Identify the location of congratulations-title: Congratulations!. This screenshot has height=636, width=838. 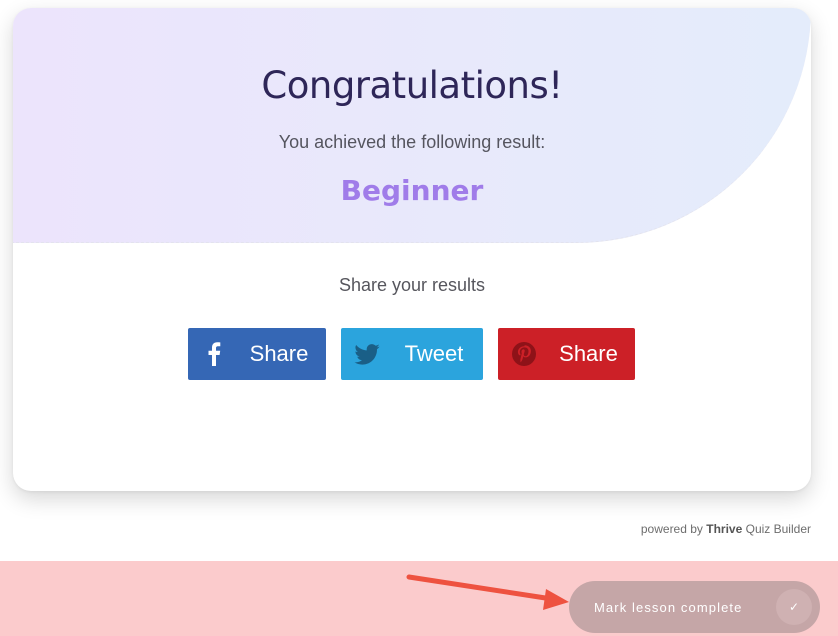
(412, 85).